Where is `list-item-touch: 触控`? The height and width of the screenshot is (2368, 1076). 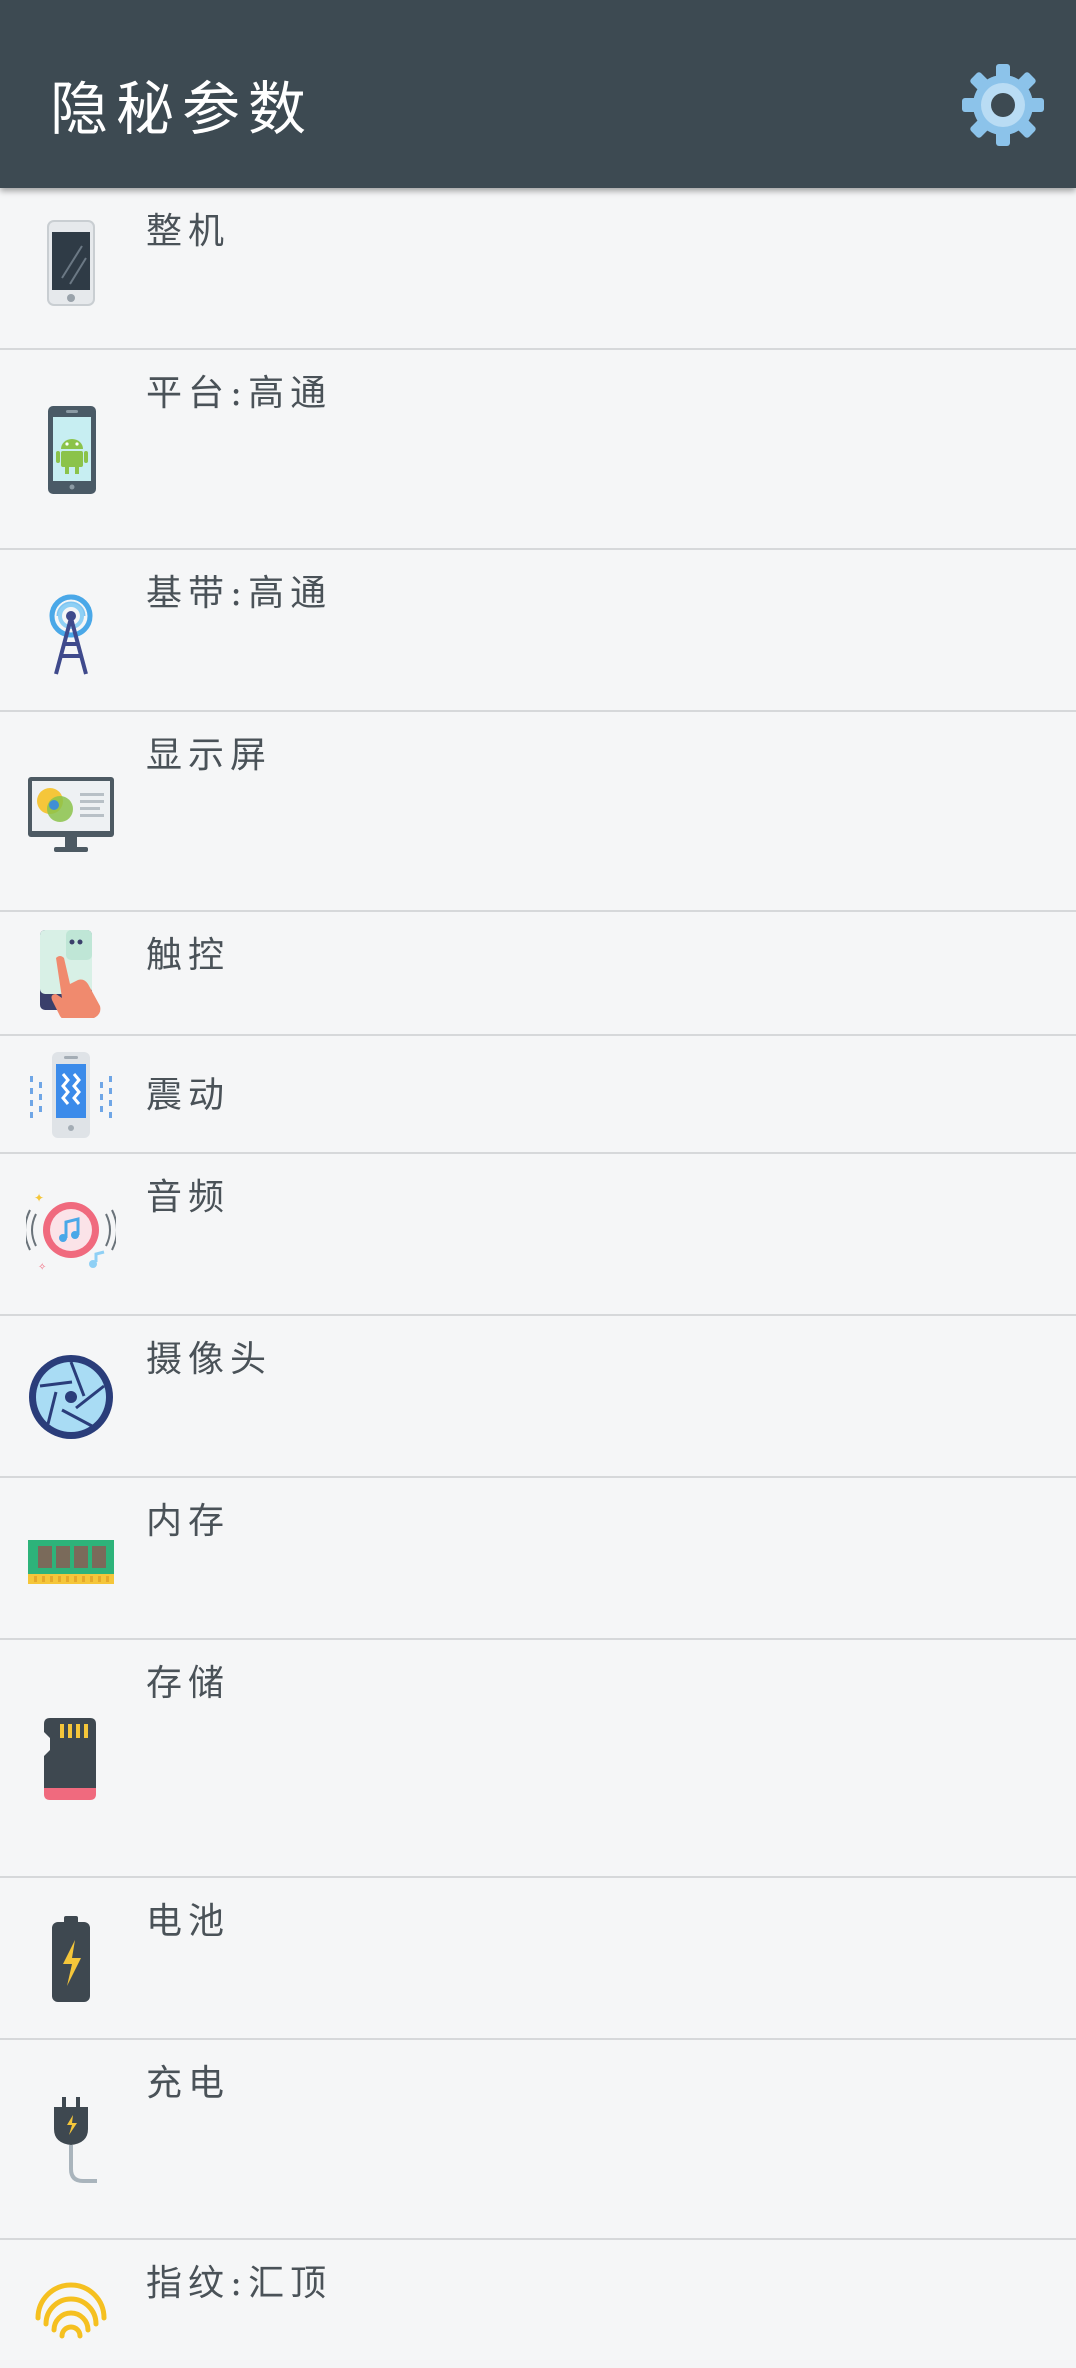
list-item-touch: 触控 is located at coordinates (538, 974).